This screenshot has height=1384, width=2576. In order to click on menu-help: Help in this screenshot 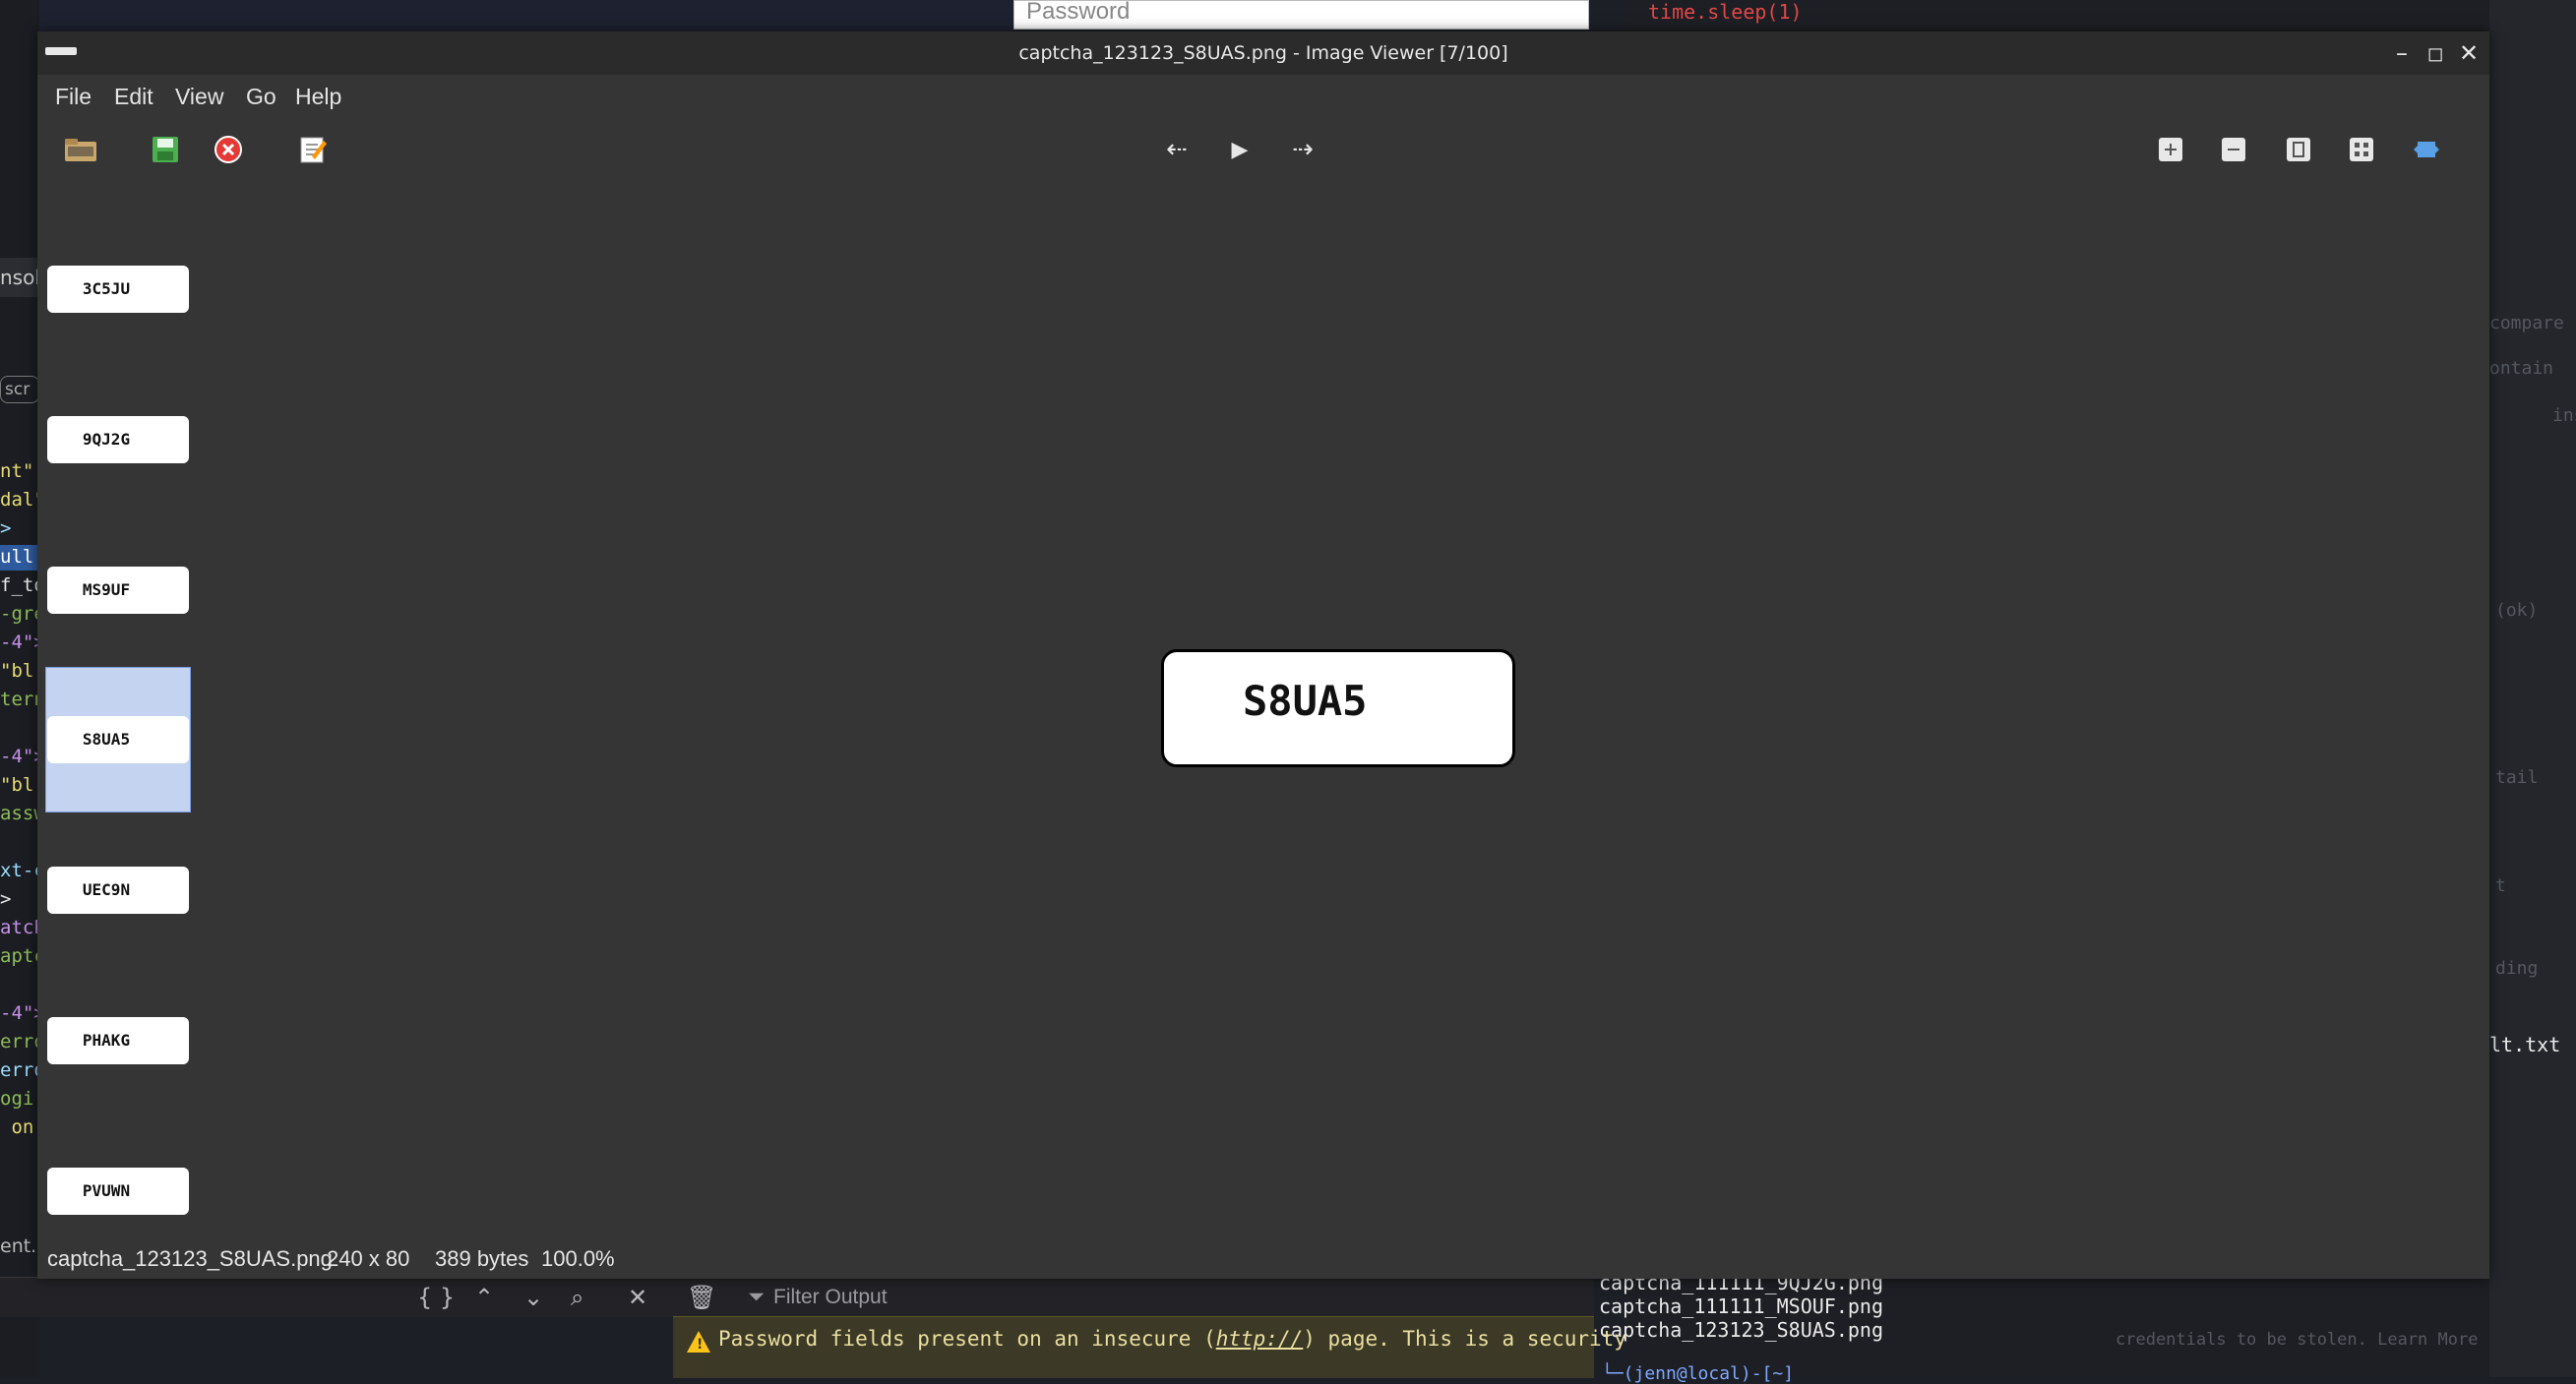, I will do `click(318, 97)`.